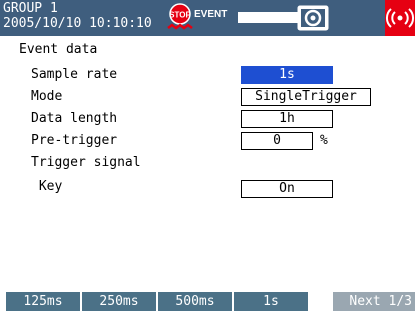 Image resolution: width=415 pixels, height=311 pixels. I want to click on date-time: 2005/10/10 10:10:10, so click(77, 23).